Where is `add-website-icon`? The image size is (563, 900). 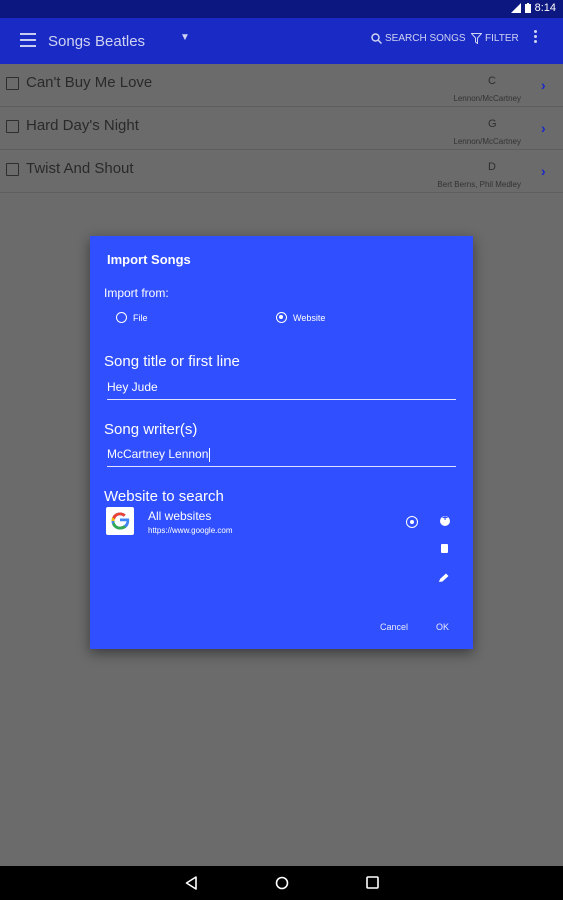 add-website-icon is located at coordinates (445, 519).